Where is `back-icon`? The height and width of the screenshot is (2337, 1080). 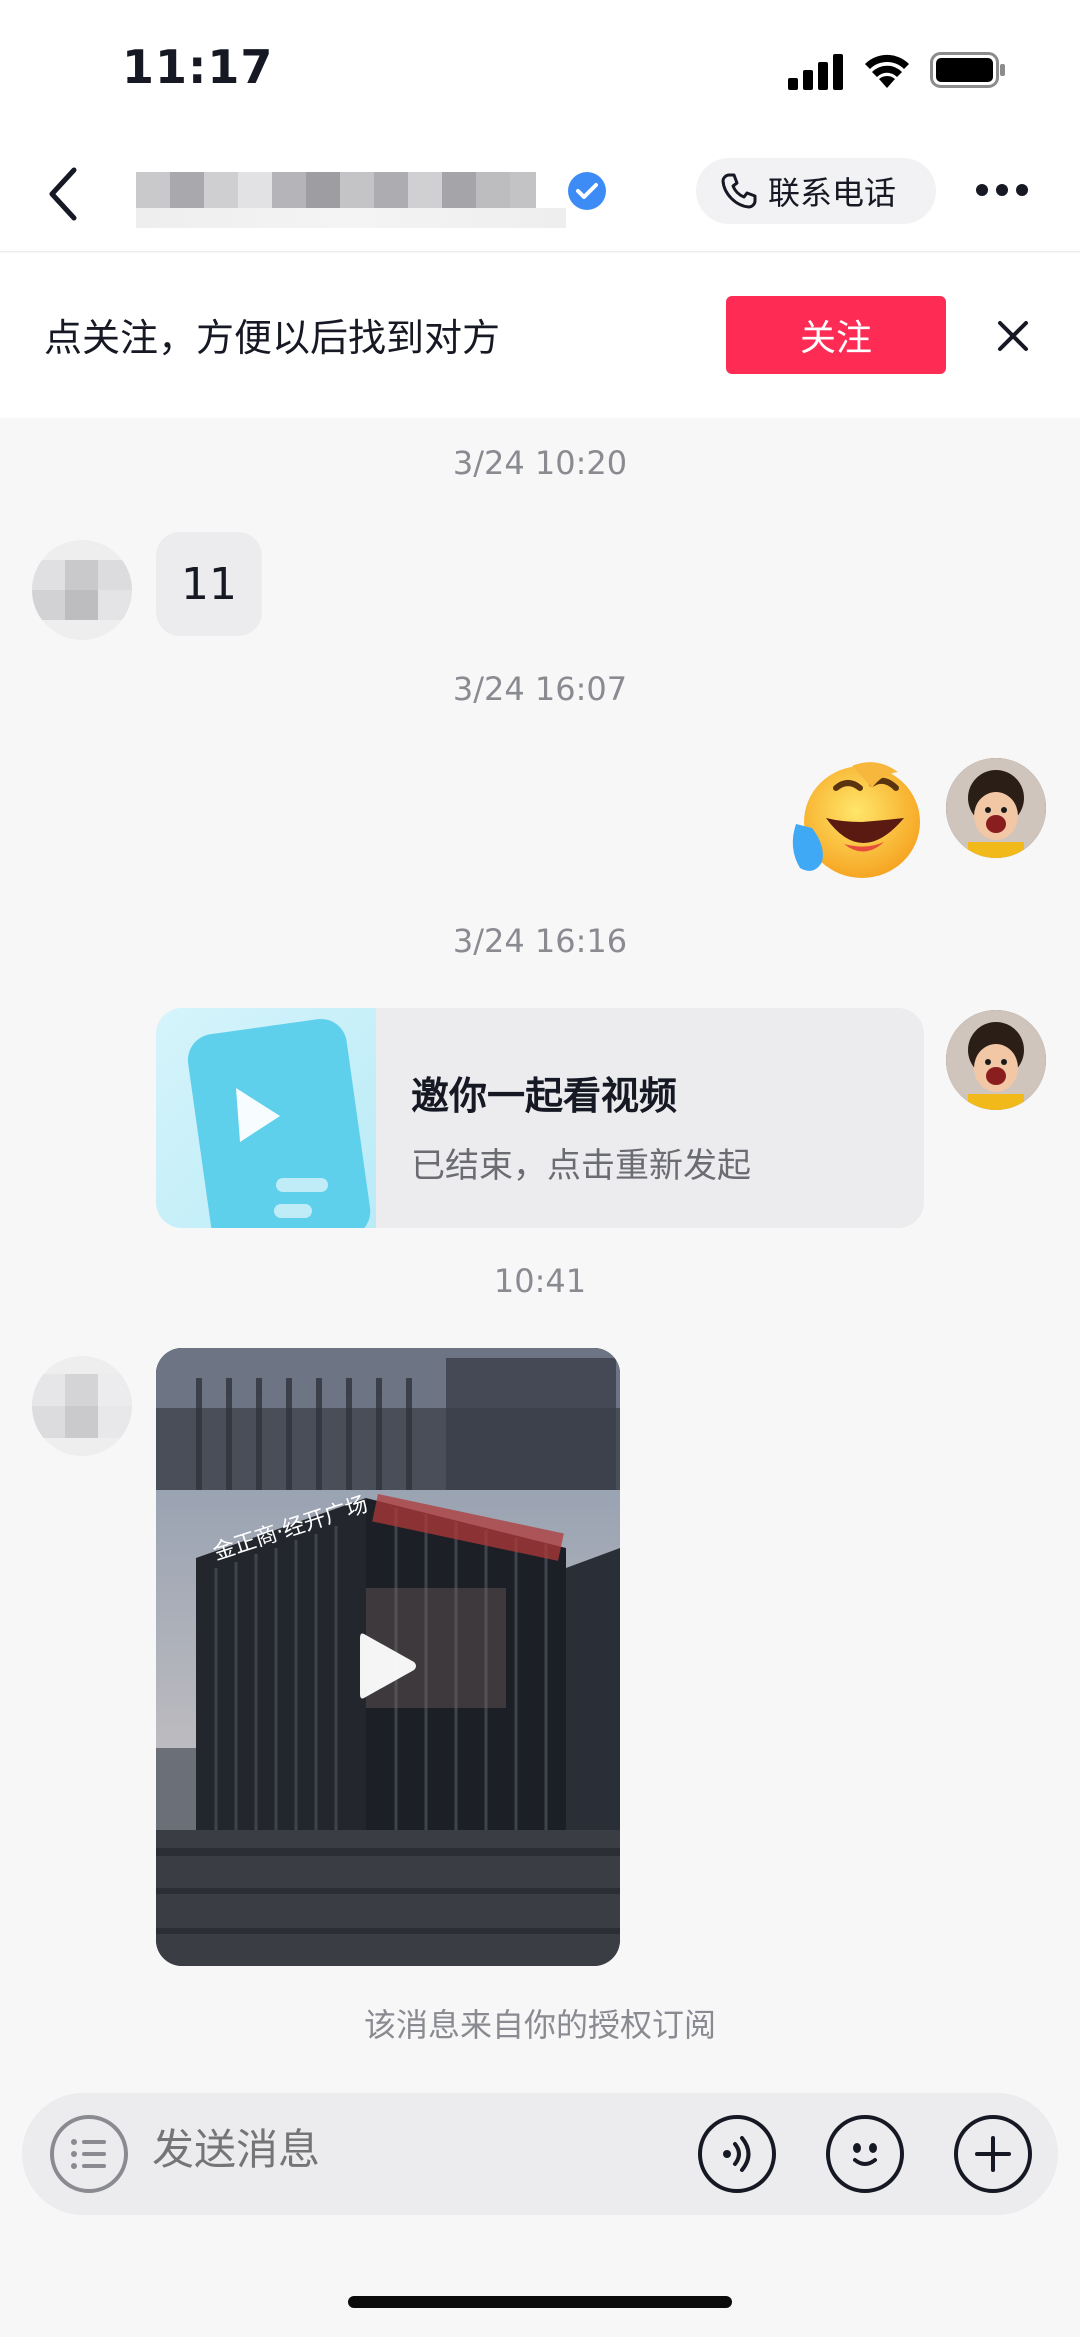
back-icon is located at coordinates (64, 194).